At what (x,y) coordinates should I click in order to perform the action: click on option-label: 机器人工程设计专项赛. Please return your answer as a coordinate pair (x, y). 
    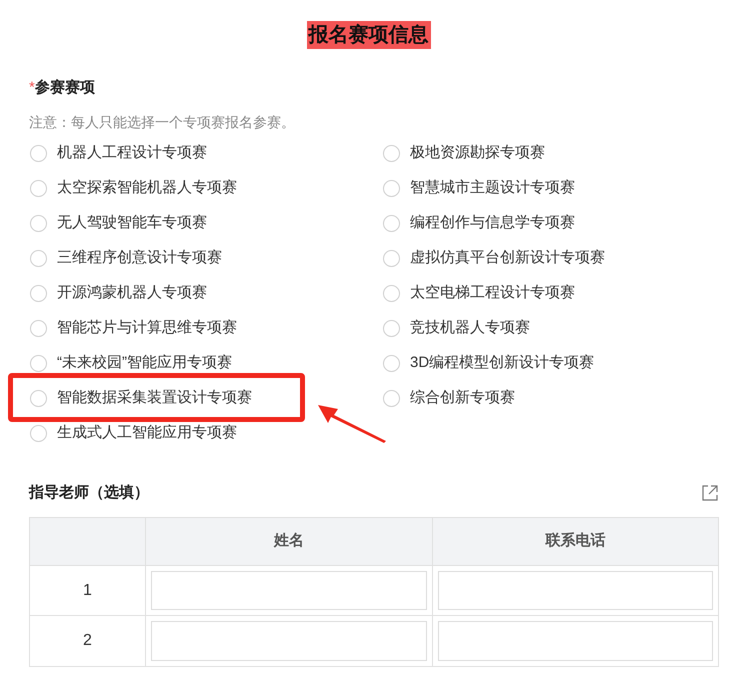
    Looking at the image, I should click on (132, 152).